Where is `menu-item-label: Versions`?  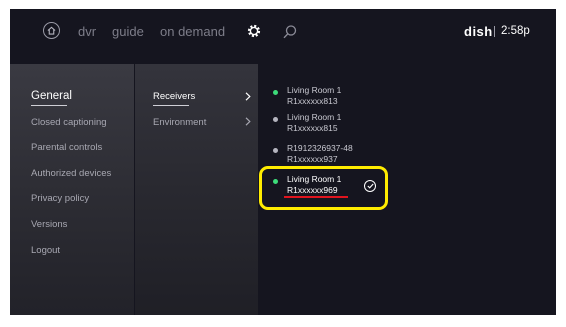 menu-item-label: Versions is located at coordinates (49, 224).